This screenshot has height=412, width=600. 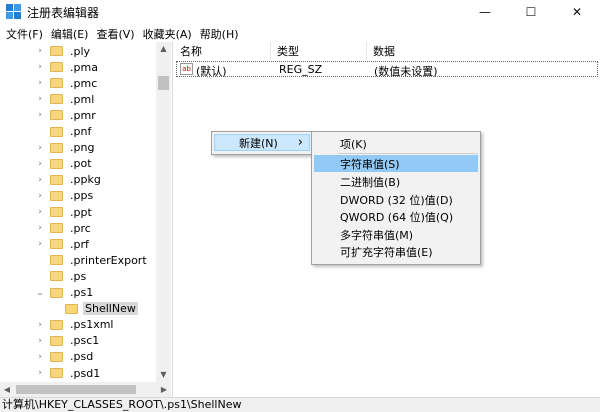 I want to click on tree-item: ShellNew, so click(x=94, y=309).